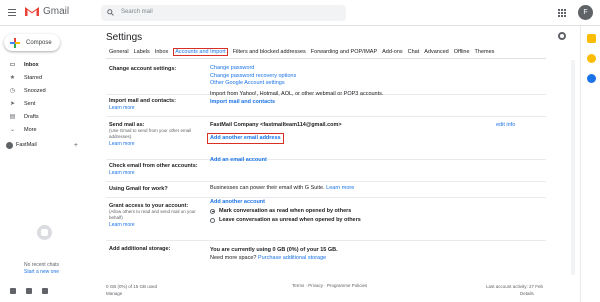  I want to click on sidebar-item-label: Sent, so click(30, 103).